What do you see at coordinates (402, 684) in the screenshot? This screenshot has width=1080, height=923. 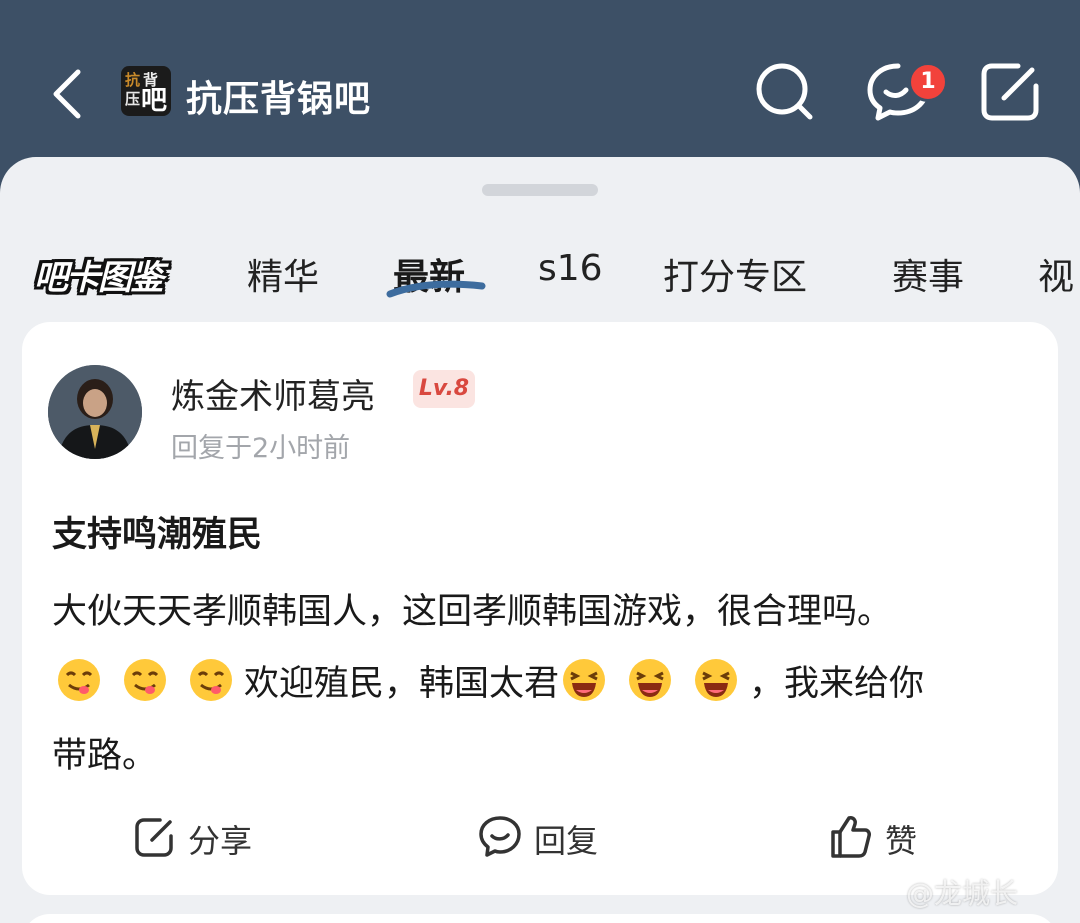 I see `post-body-text: 欢迎殖民，韩国太君` at bounding box center [402, 684].